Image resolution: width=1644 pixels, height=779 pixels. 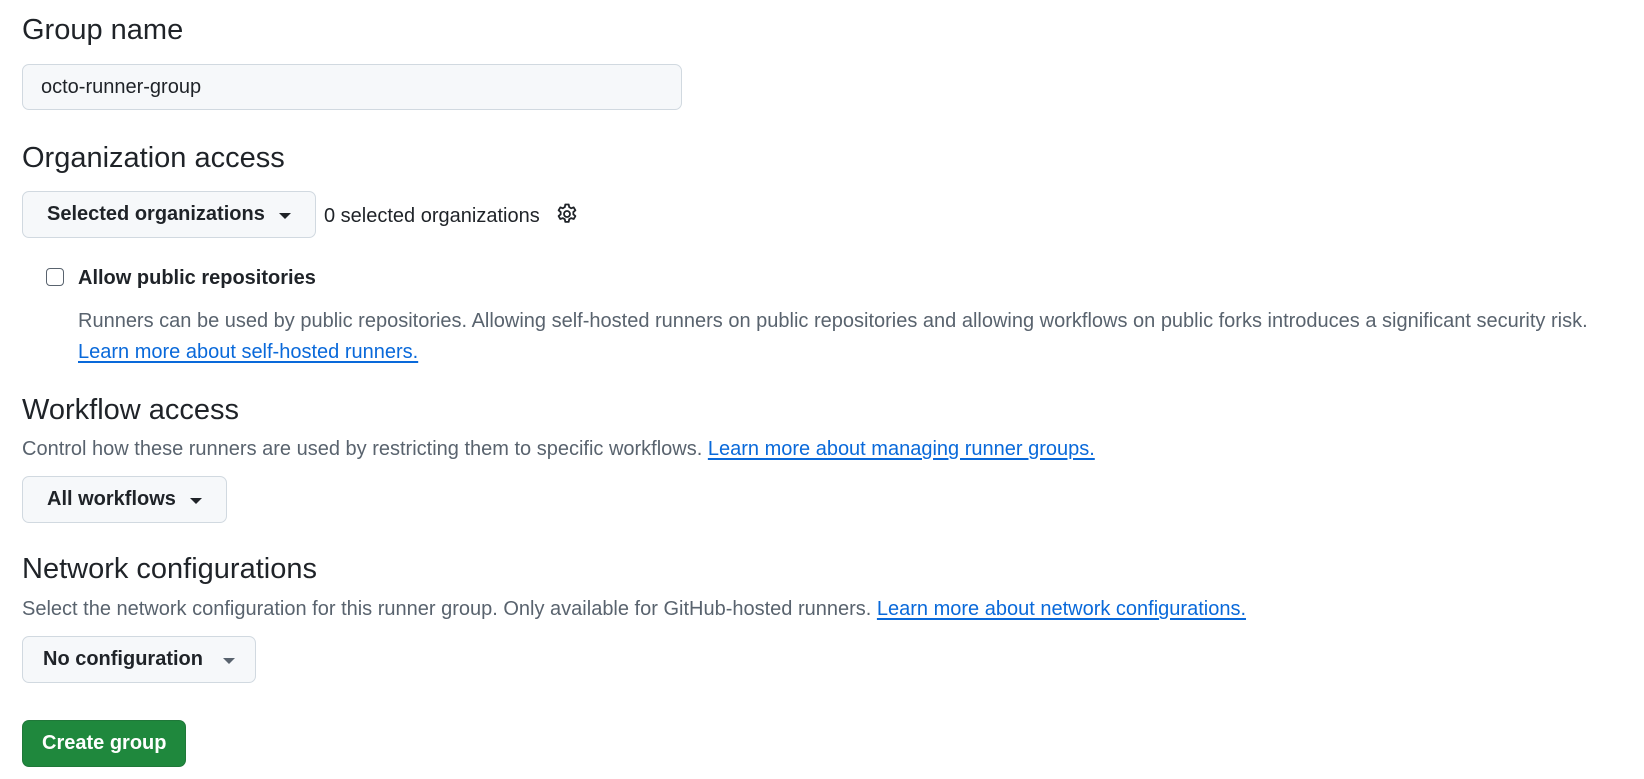 I want to click on network-configuration-dropdown-label: No configuration, so click(x=123, y=659).